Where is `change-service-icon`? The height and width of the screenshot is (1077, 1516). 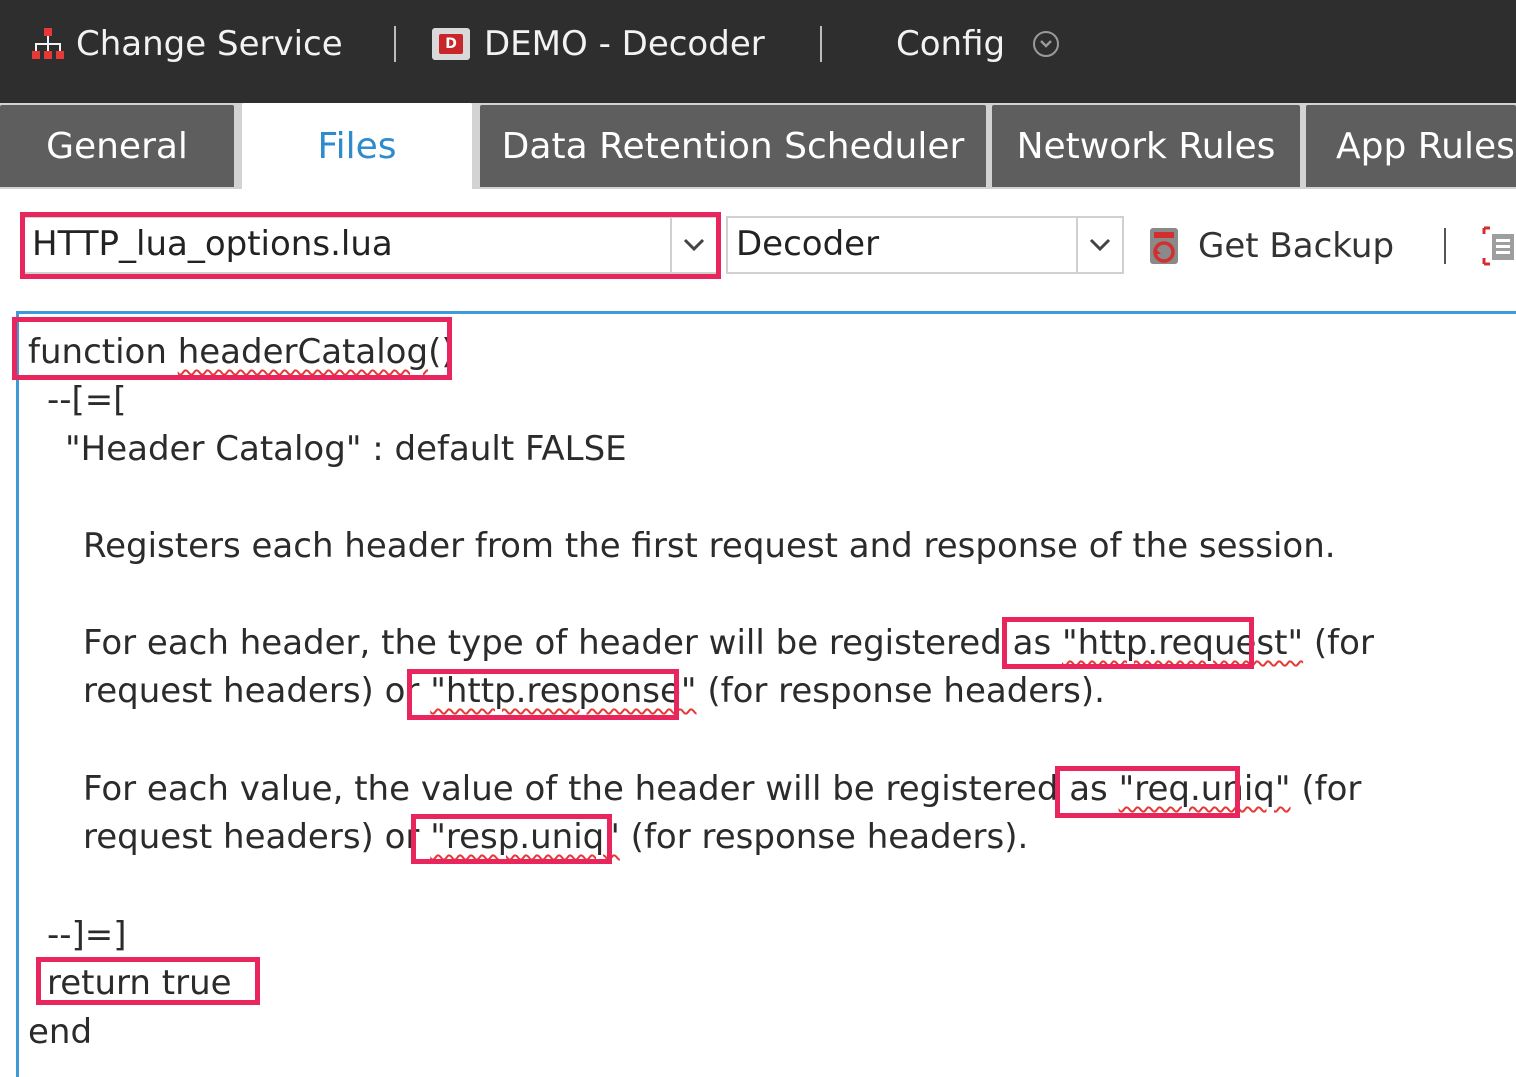
change-service-icon is located at coordinates (48, 44).